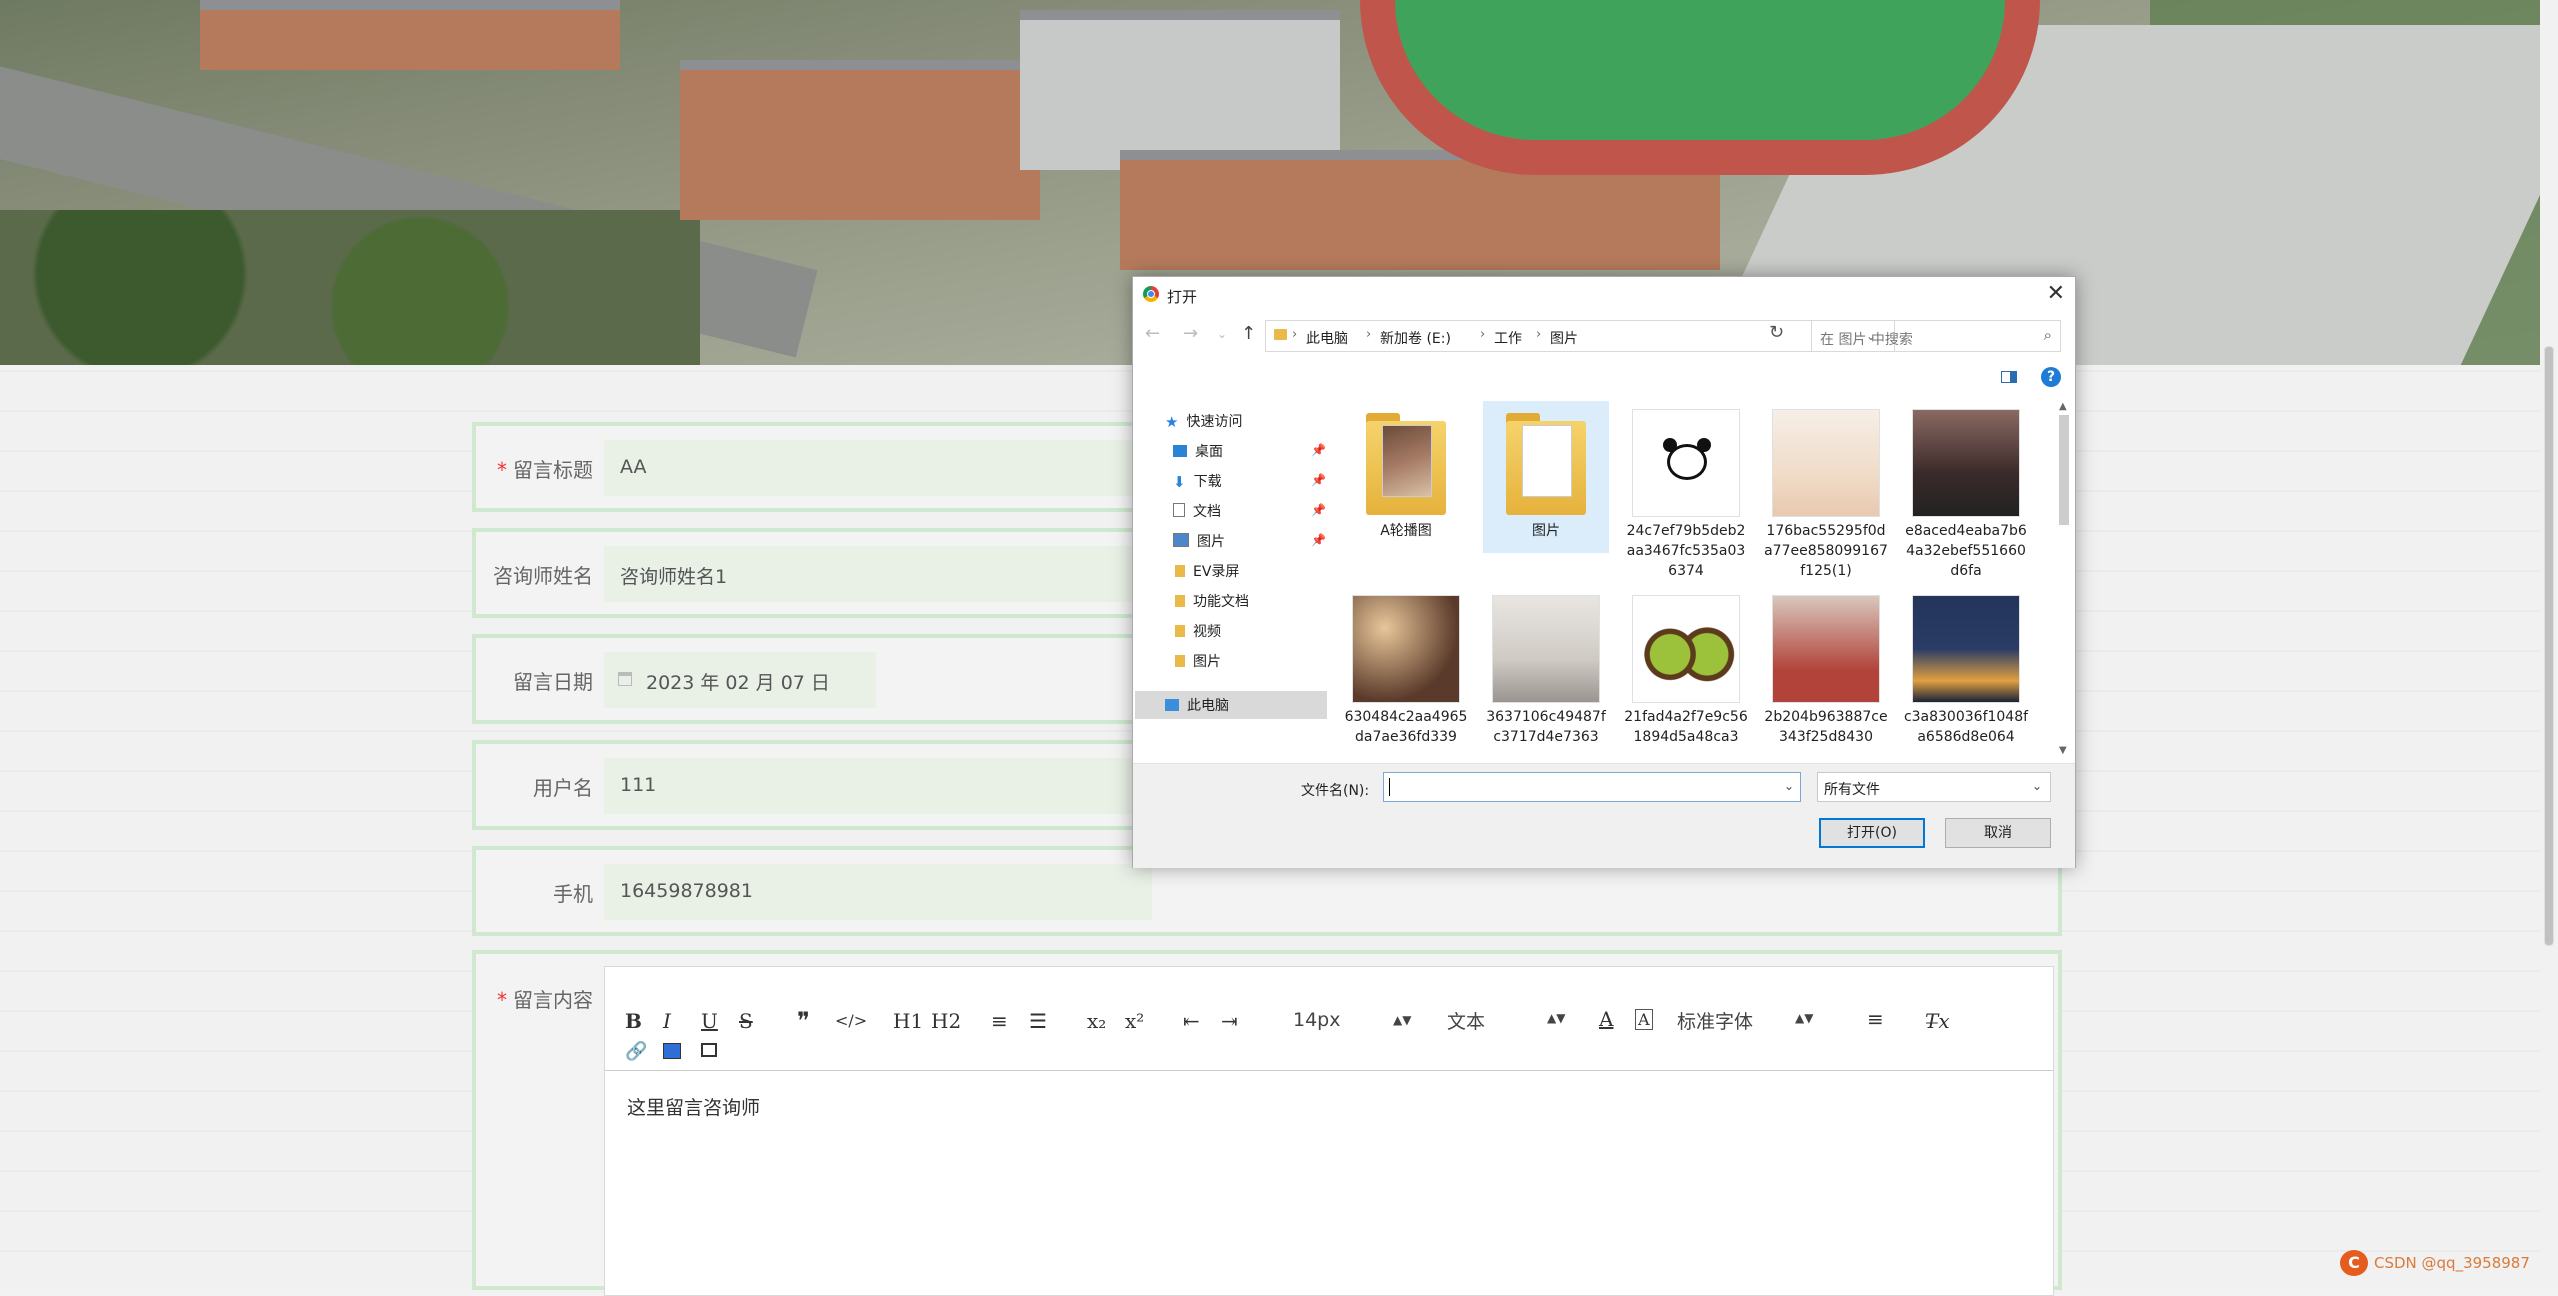  I want to click on dialog-footer: 文件名(N): ⌄ 所有文件 ⌄ 打开(O) 取消, so click(1604, 815).